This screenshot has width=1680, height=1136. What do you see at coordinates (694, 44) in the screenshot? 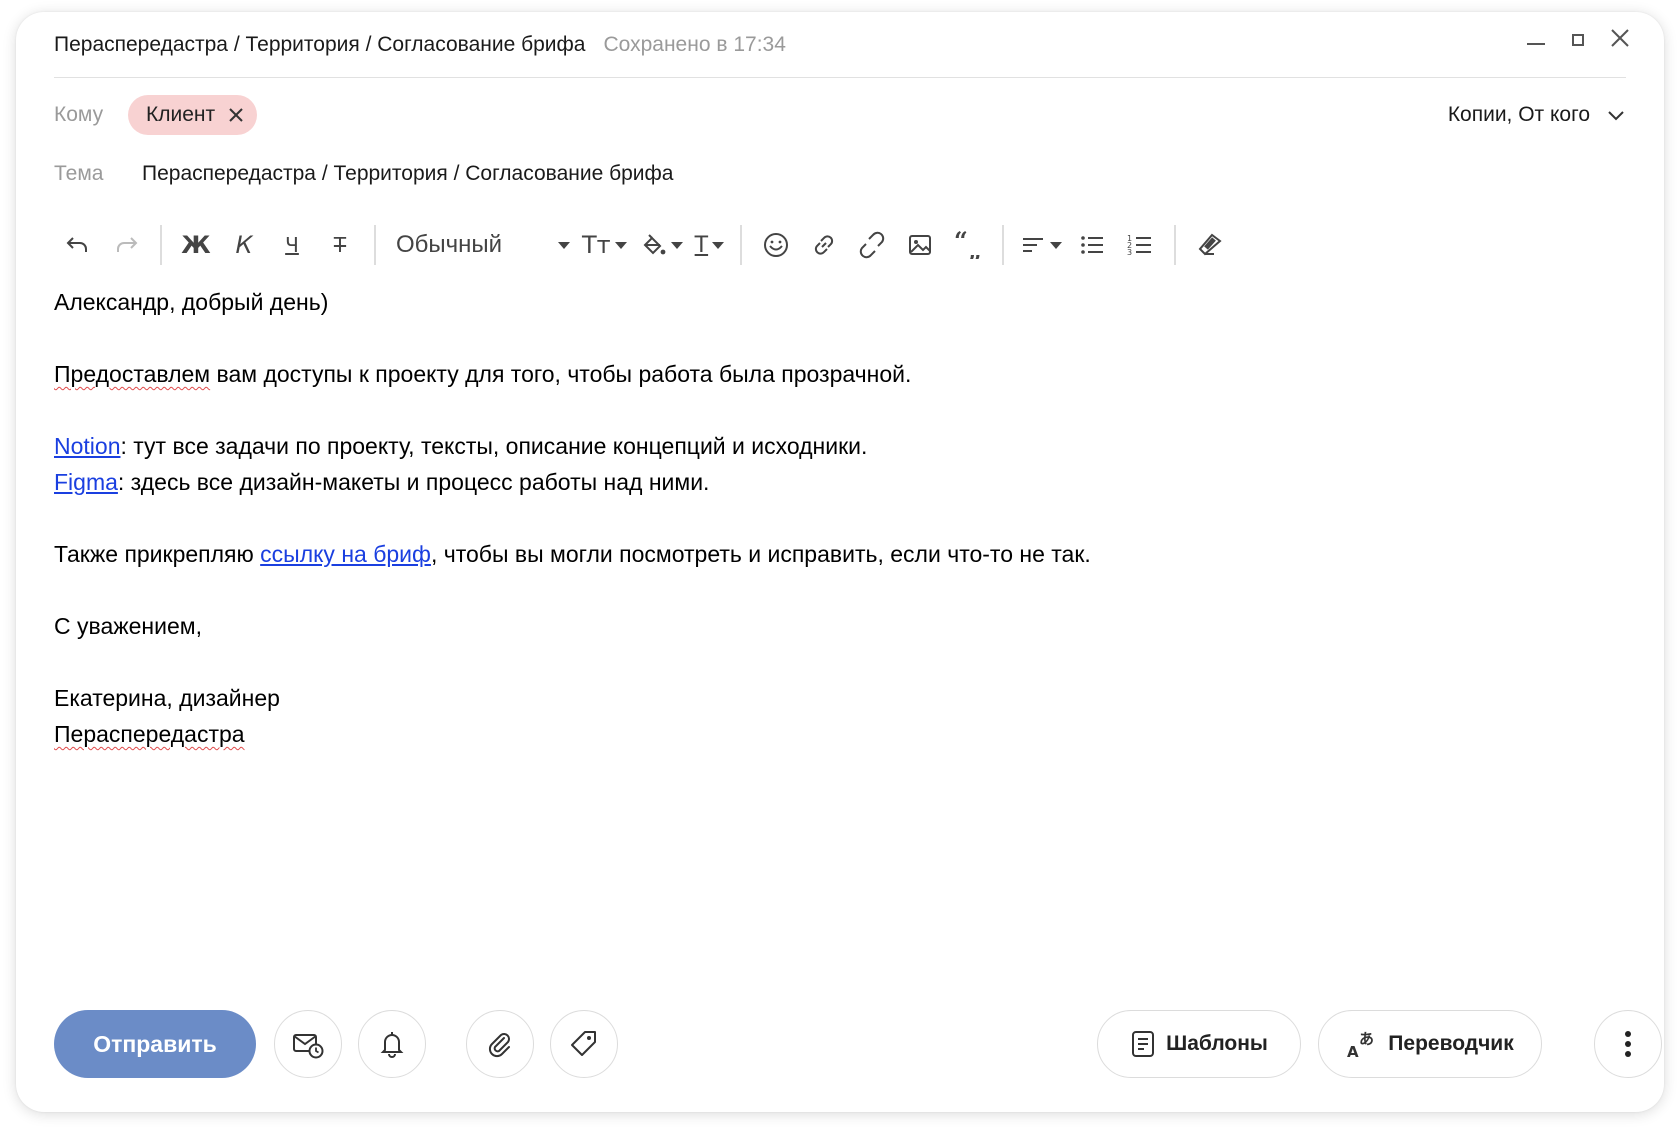
I see `saved-status: Сохранено в 17:34` at bounding box center [694, 44].